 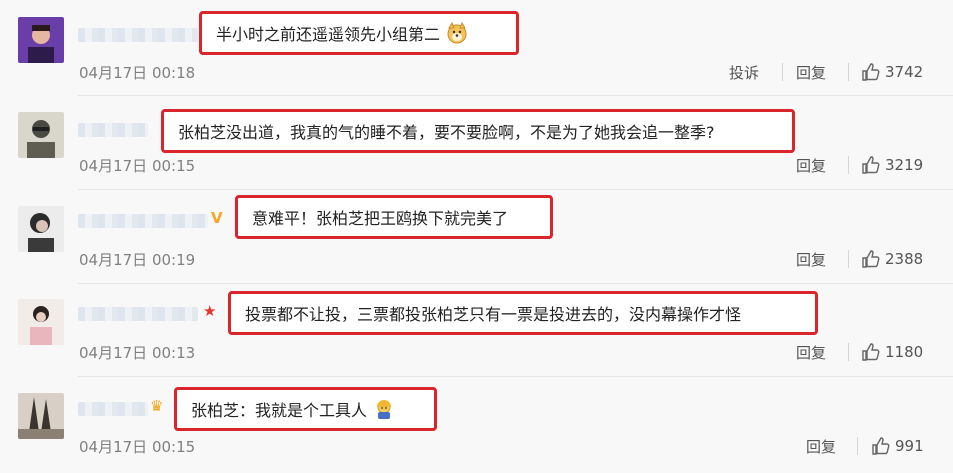 What do you see at coordinates (279, 410) in the screenshot?
I see `comment-text: 张柏芝：我就是个工具人` at bounding box center [279, 410].